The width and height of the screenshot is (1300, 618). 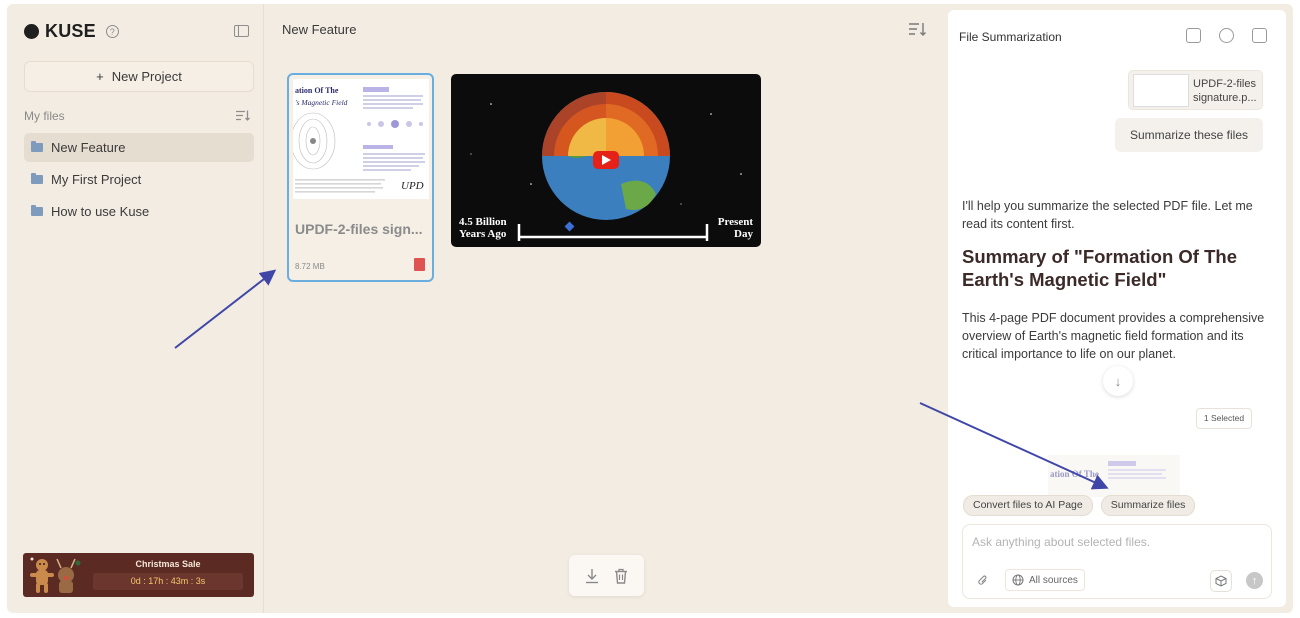 What do you see at coordinates (310, 266) in the screenshot?
I see `file-size: 8.72 MB` at bounding box center [310, 266].